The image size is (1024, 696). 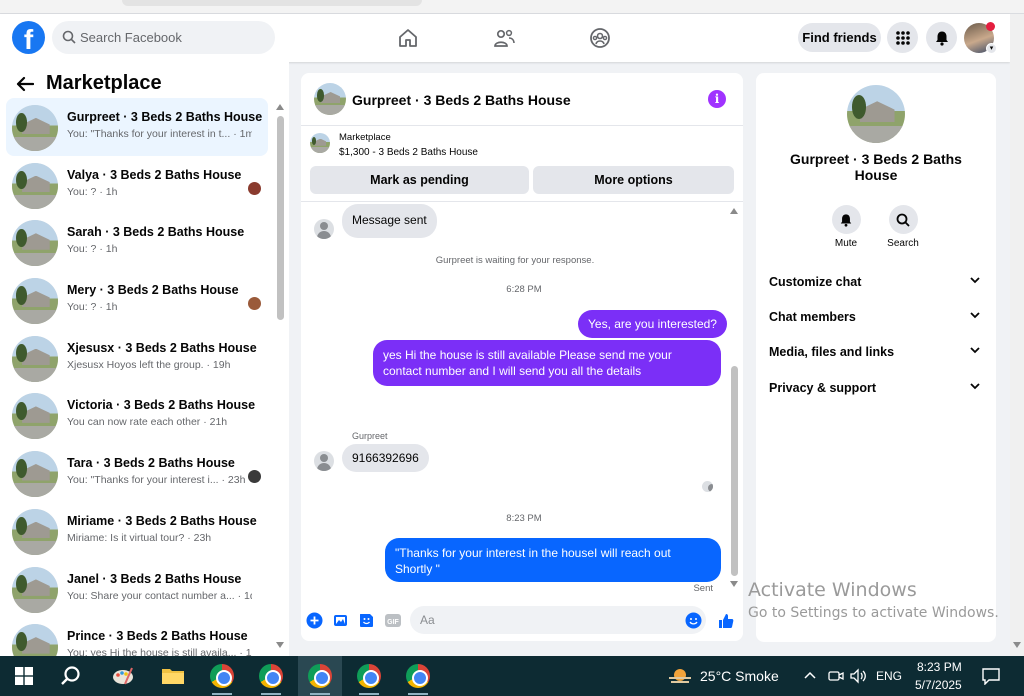 What do you see at coordinates (340, 620) in the screenshot?
I see `photo-icon` at bounding box center [340, 620].